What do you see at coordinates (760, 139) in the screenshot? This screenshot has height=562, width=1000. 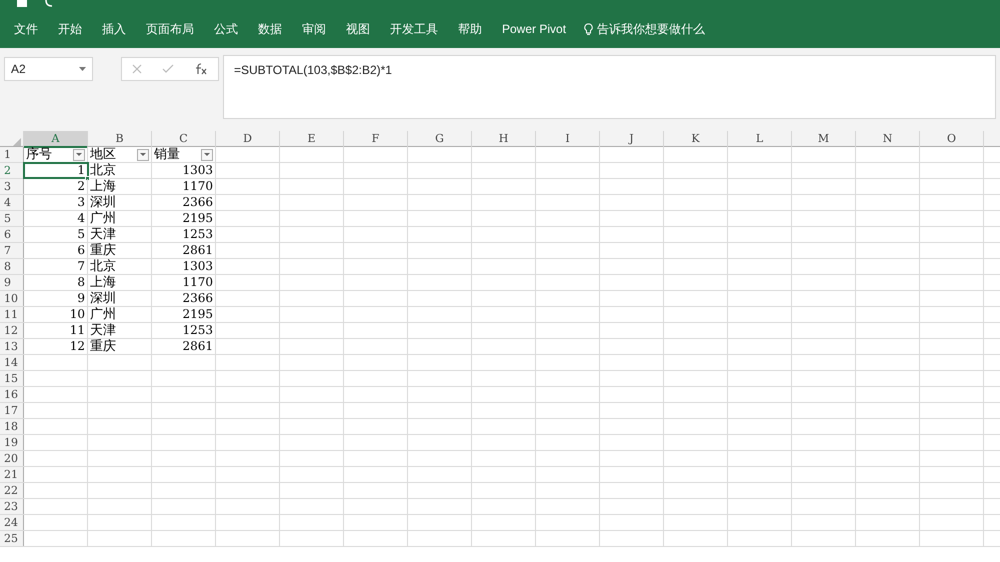 I see `column-header: L` at bounding box center [760, 139].